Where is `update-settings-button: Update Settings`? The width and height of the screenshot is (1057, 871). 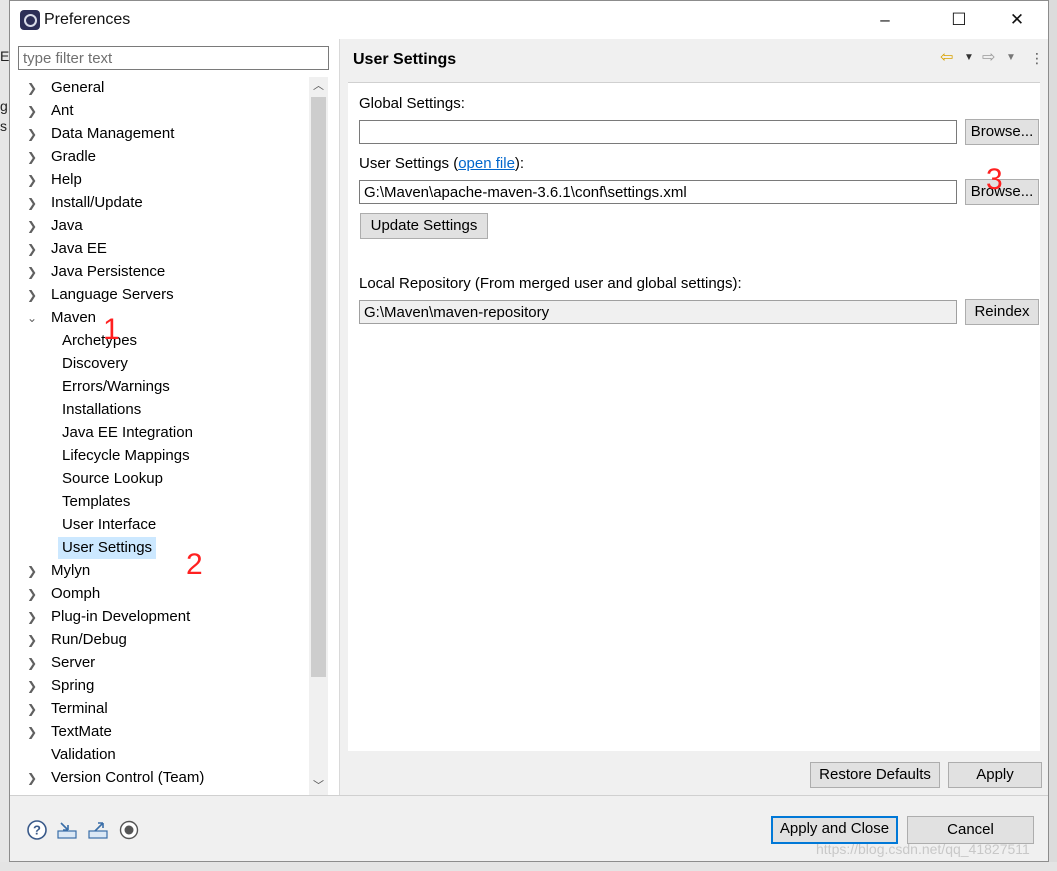
update-settings-button: Update Settings is located at coordinates (424, 226).